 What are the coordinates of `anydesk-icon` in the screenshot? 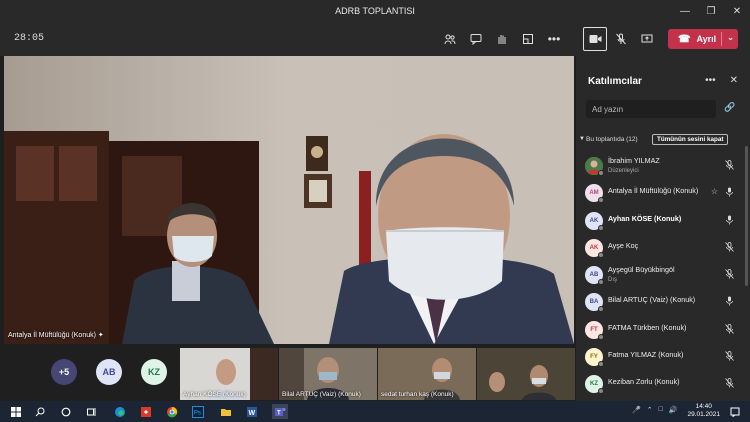 It's located at (146, 411).